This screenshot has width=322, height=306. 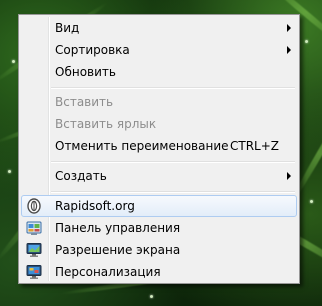 What do you see at coordinates (34, 206) in the screenshot?
I see `rapidsoft-logo-icon` at bounding box center [34, 206].